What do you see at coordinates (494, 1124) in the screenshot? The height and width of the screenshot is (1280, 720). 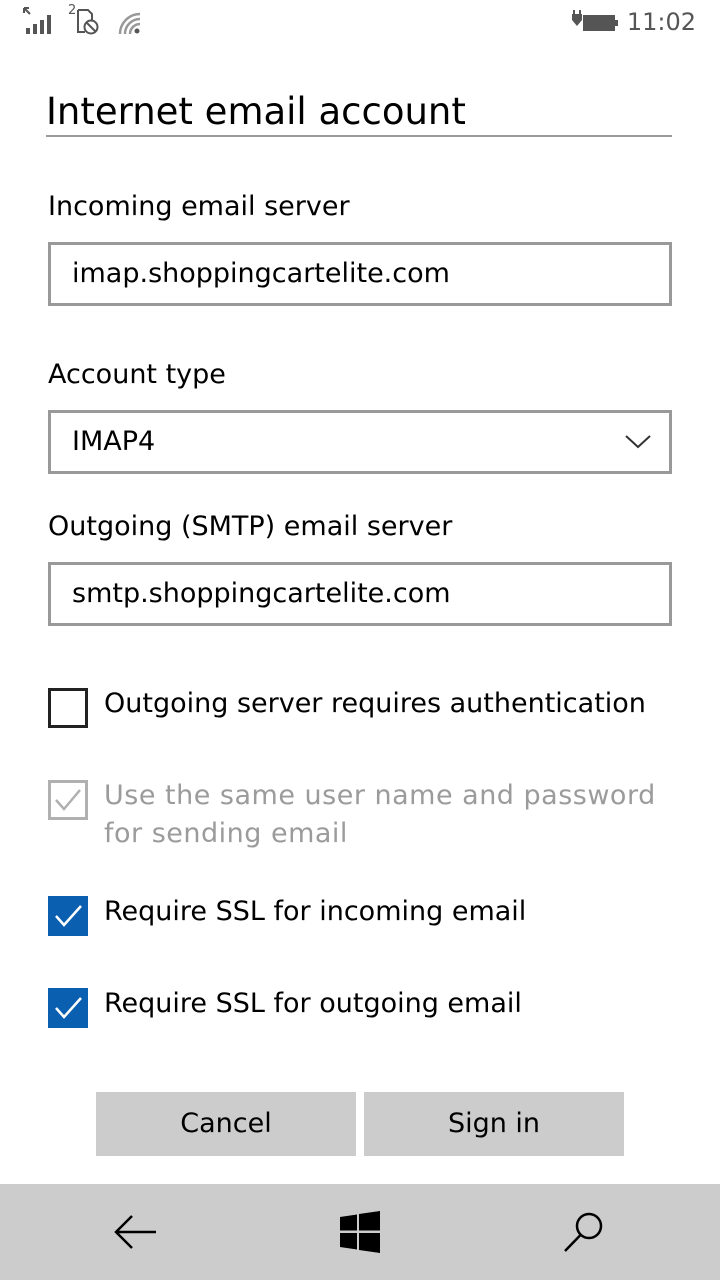 I see `sign-in-button: Sign in` at bounding box center [494, 1124].